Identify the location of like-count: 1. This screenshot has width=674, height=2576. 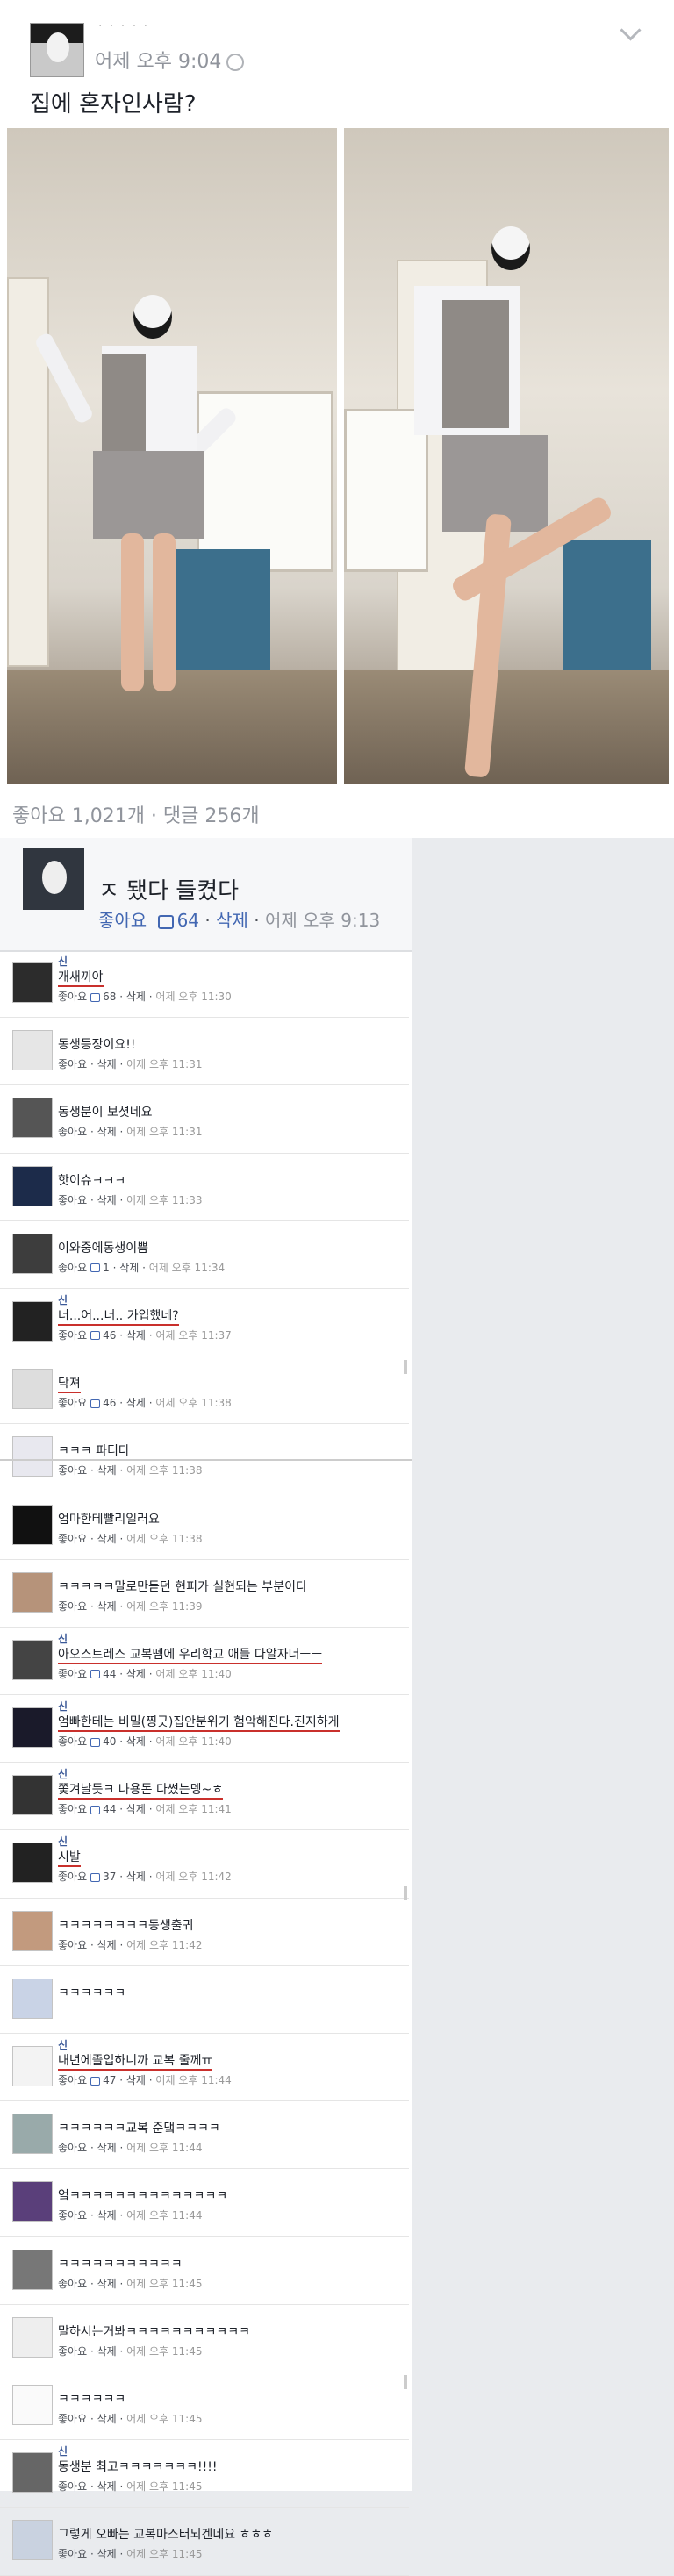
(106, 1268).